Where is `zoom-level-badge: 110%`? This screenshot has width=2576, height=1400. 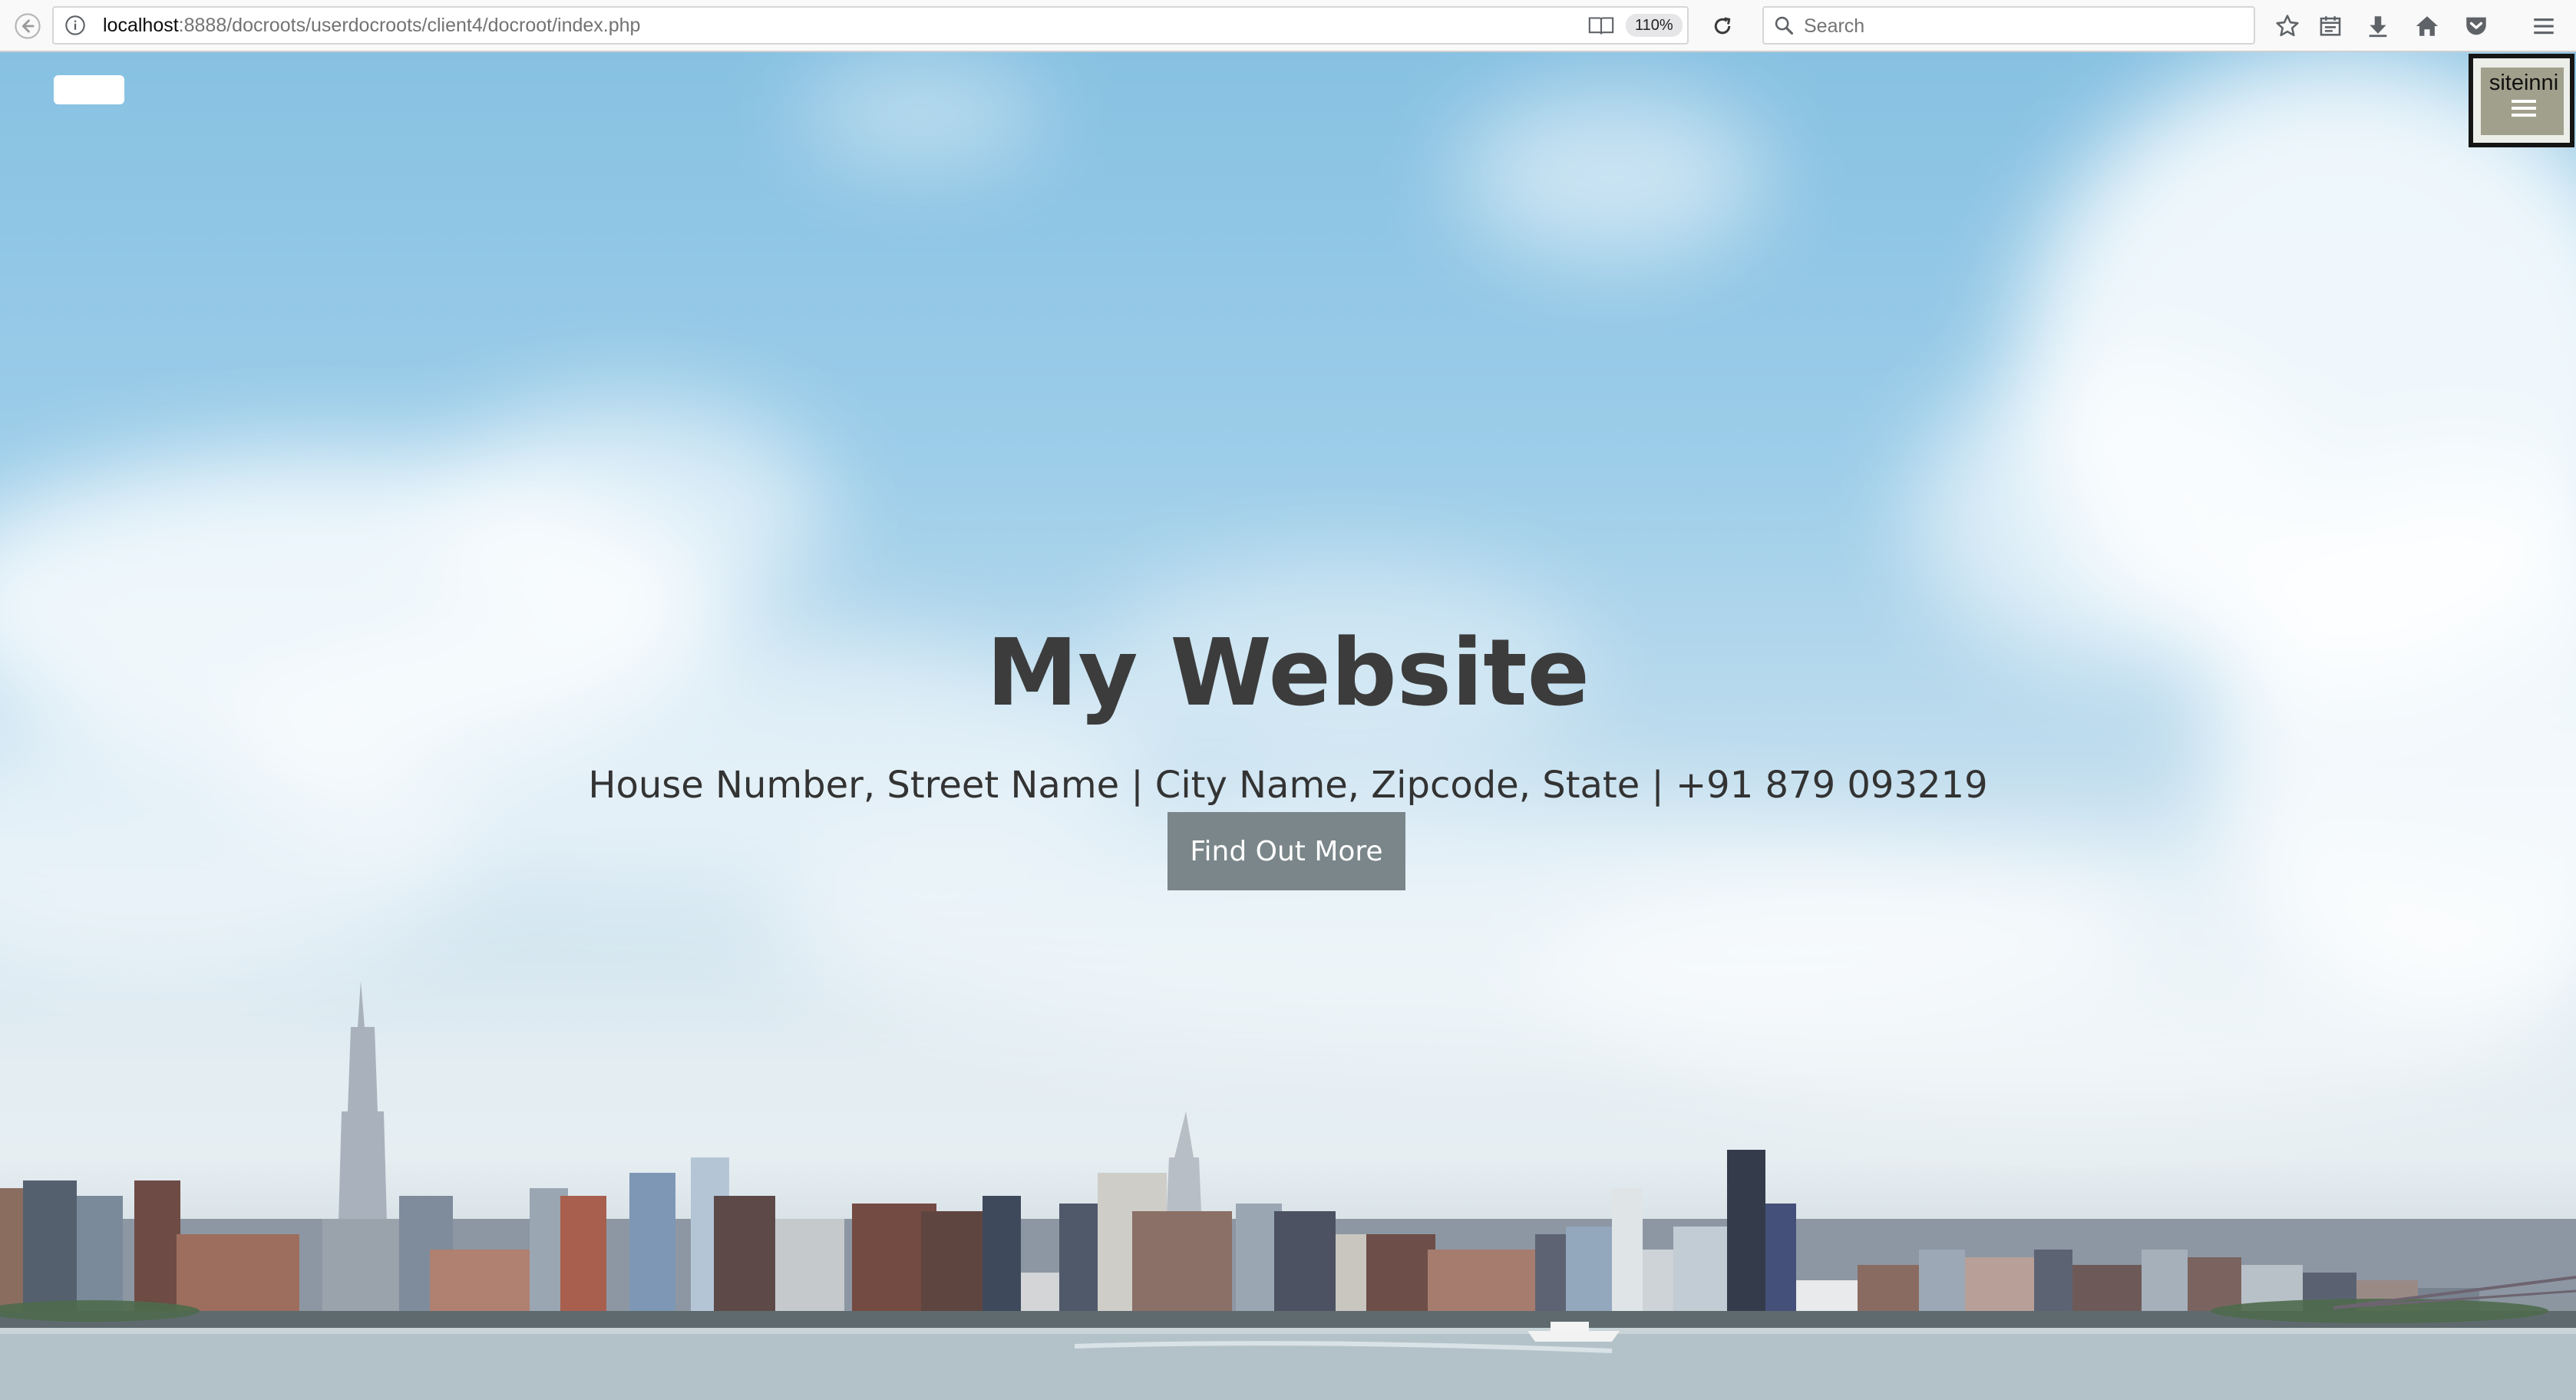 zoom-level-badge: 110% is located at coordinates (1654, 26).